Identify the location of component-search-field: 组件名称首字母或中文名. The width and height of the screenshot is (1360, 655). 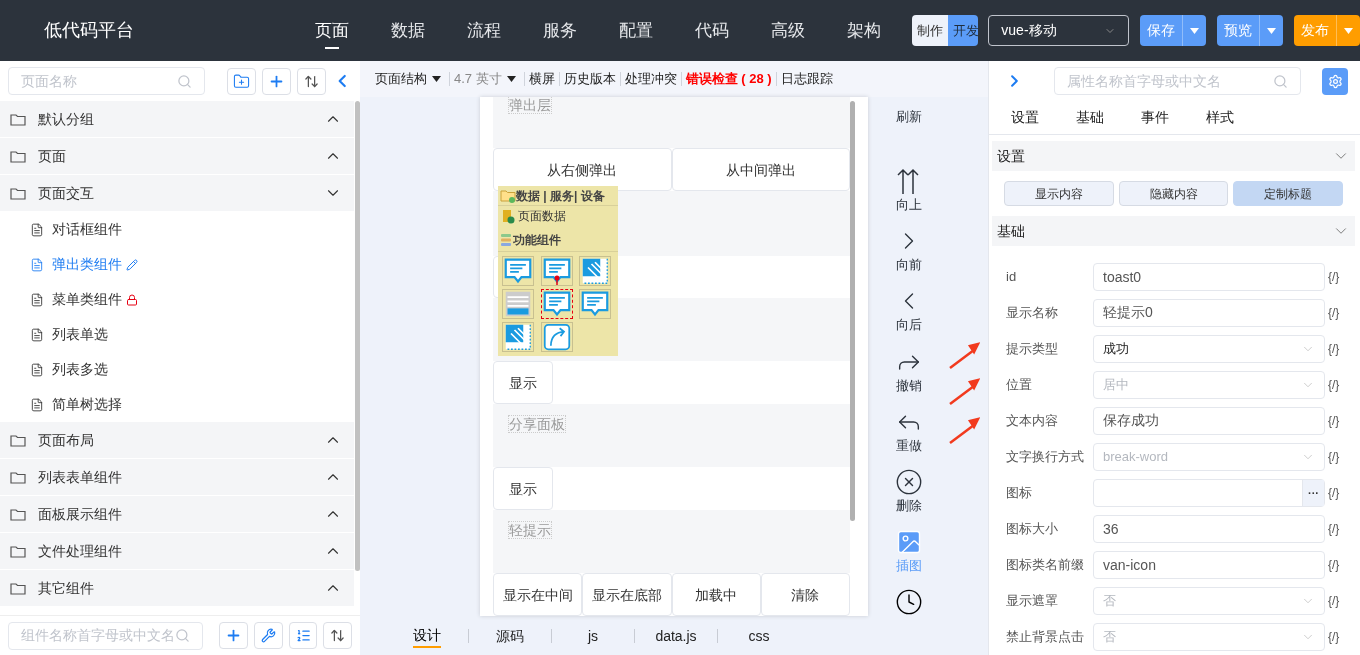
(106, 635).